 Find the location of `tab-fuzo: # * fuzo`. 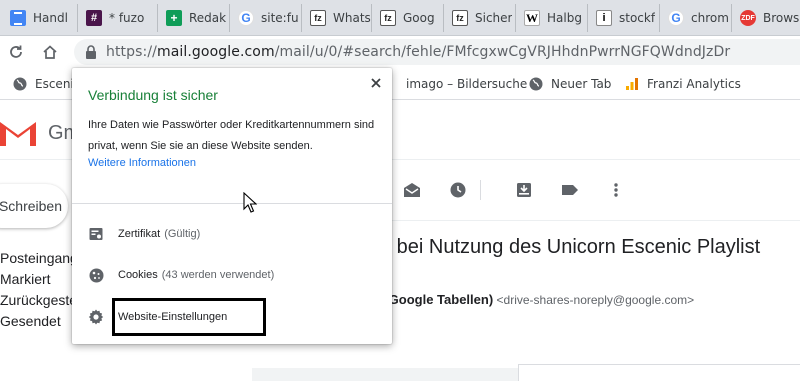

tab-fuzo: # * fuzo is located at coordinates (118, 18).